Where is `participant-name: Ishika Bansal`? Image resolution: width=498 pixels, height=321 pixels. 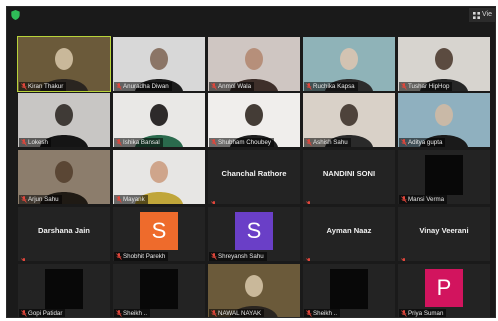
participant-name: Ishika Bansal is located at coordinates (141, 142).